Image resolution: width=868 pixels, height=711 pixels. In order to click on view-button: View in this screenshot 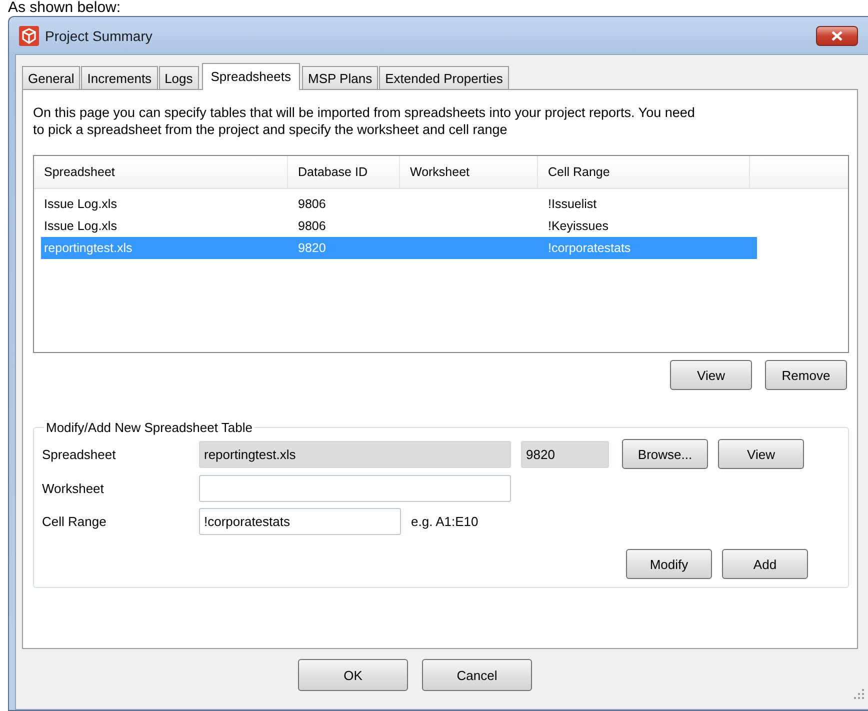, I will do `click(761, 454)`.